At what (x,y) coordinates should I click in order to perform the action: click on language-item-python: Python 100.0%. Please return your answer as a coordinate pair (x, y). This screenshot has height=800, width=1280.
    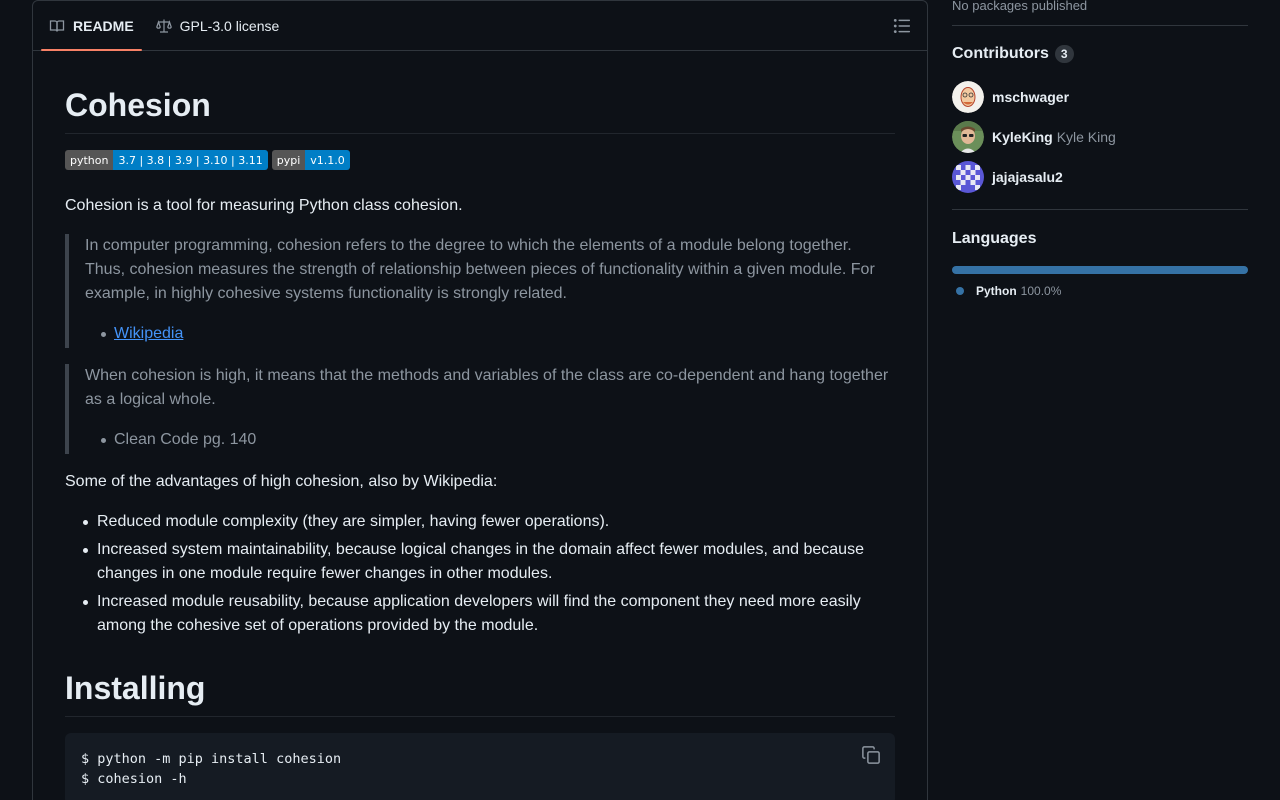
    Looking at the image, I should click on (1100, 291).